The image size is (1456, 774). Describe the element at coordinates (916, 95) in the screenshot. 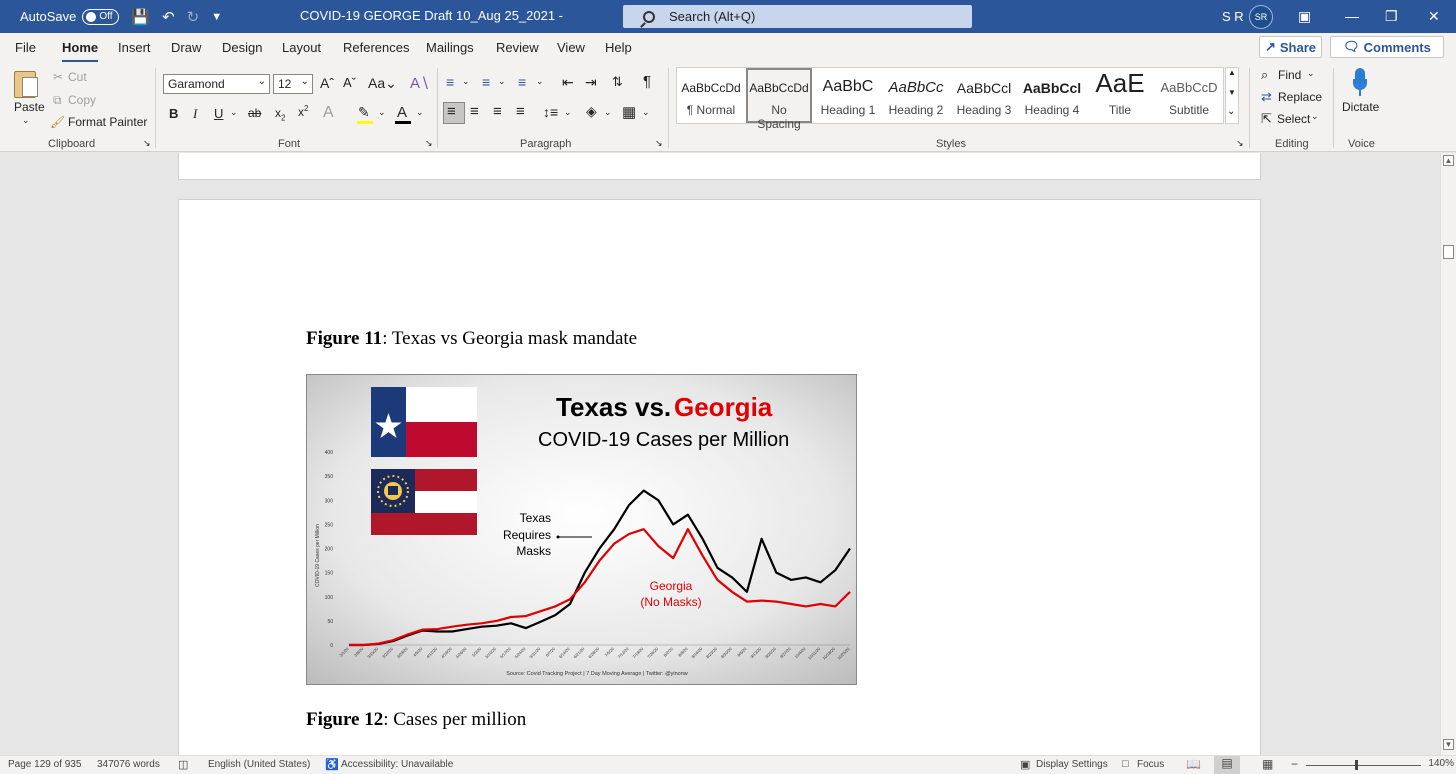

I see `style-heading-2: AaBbCc Heading 2` at that location.